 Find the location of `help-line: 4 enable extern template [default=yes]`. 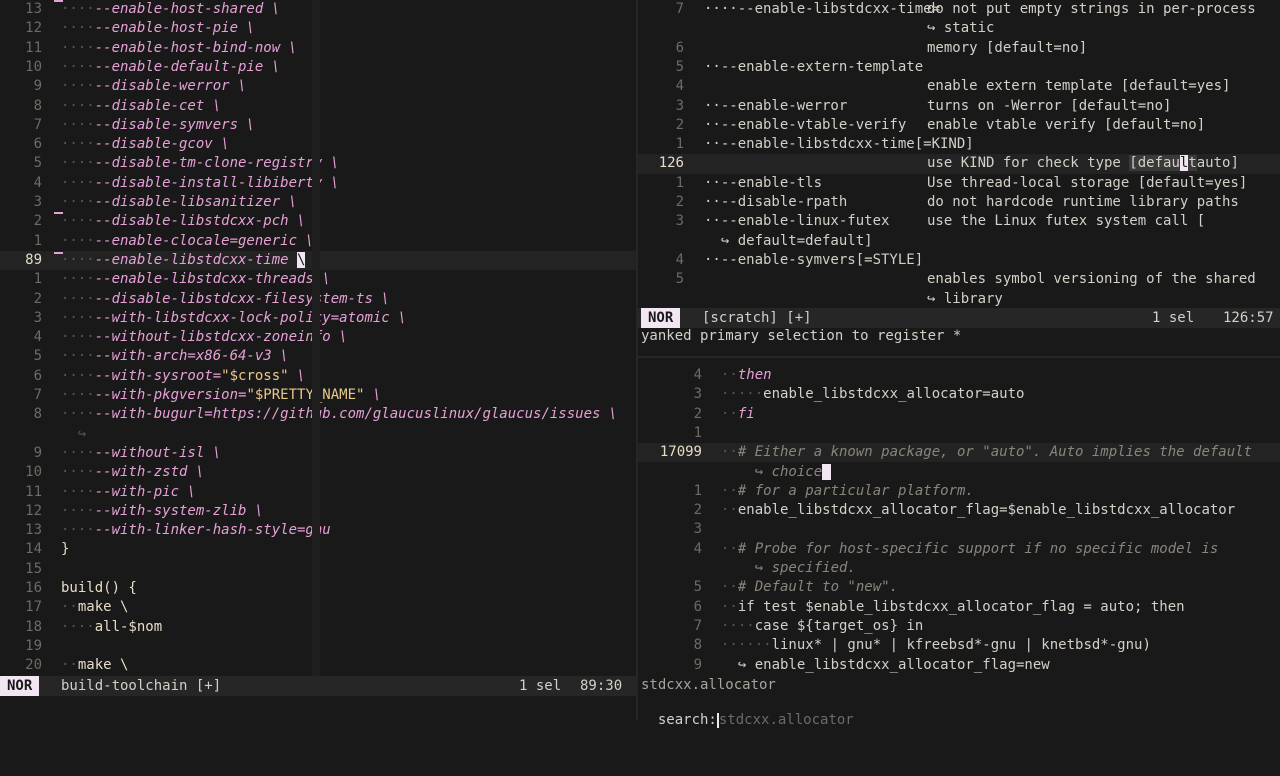

help-line: 4 enable extern template [default=yes] is located at coordinates (959, 86).